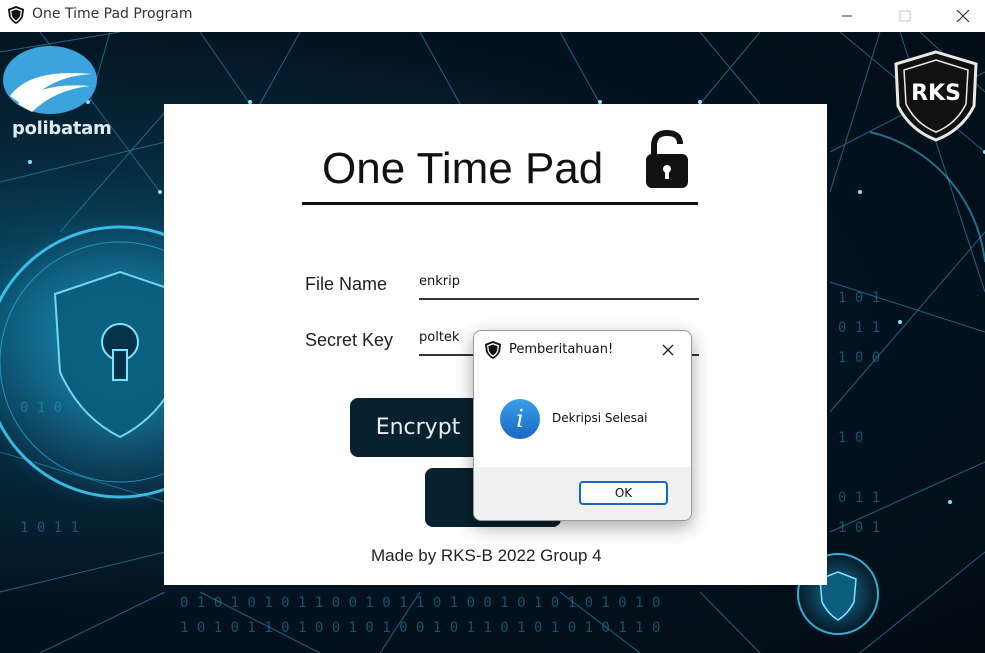 Image resolution: width=985 pixels, height=653 pixels. I want to click on minimize-button, so click(847, 16).